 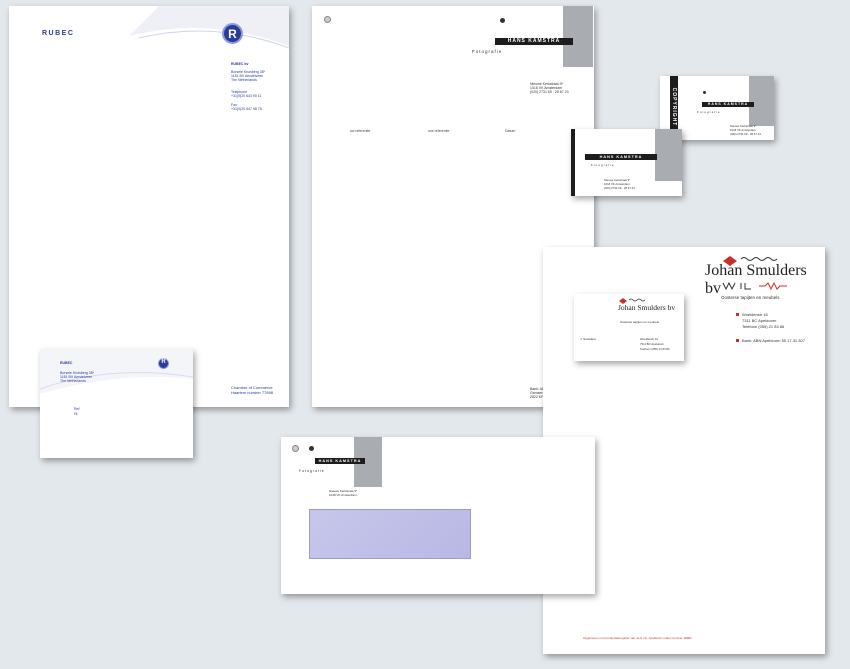 What do you see at coordinates (390, 534) in the screenshot?
I see `envelope-window` at bounding box center [390, 534].